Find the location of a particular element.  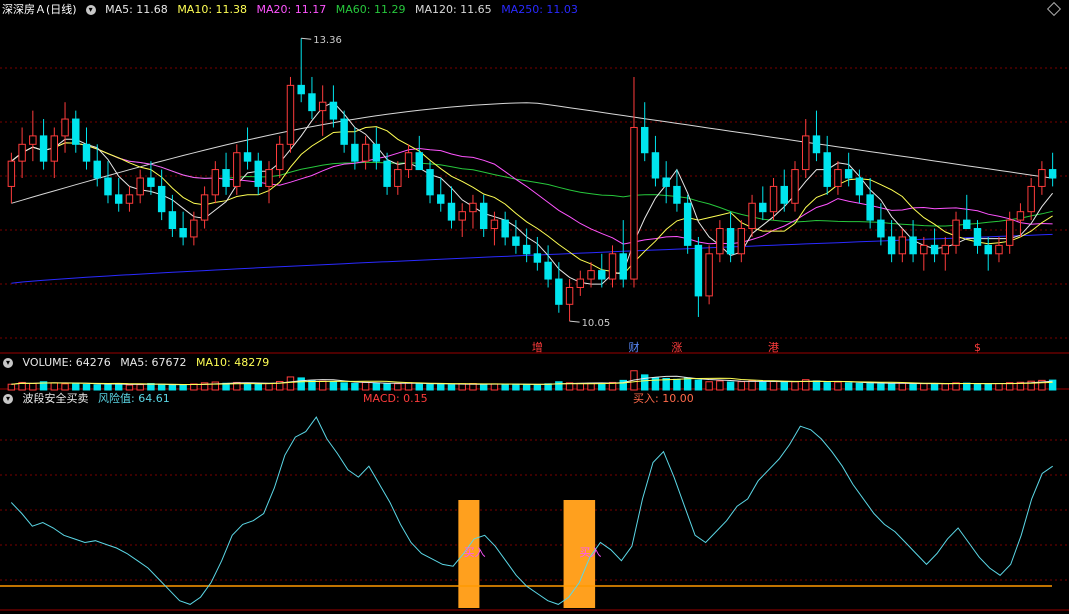

event-label: 财 is located at coordinates (633, 347).